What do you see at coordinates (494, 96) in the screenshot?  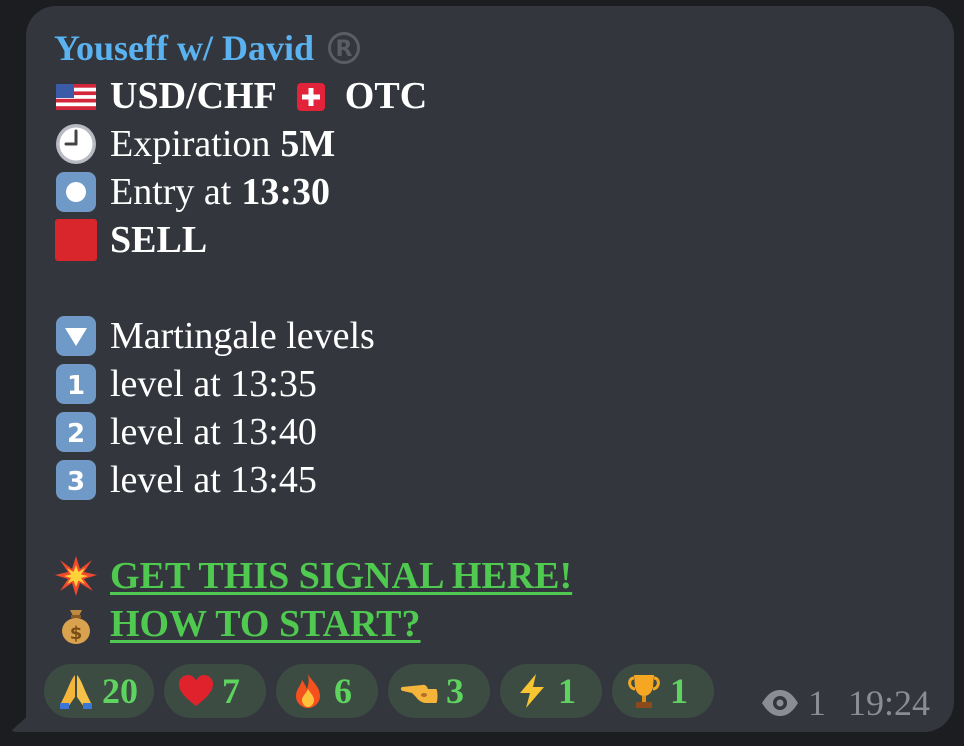 I see `pair-line: USD/CHF OTC` at bounding box center [494, 96].